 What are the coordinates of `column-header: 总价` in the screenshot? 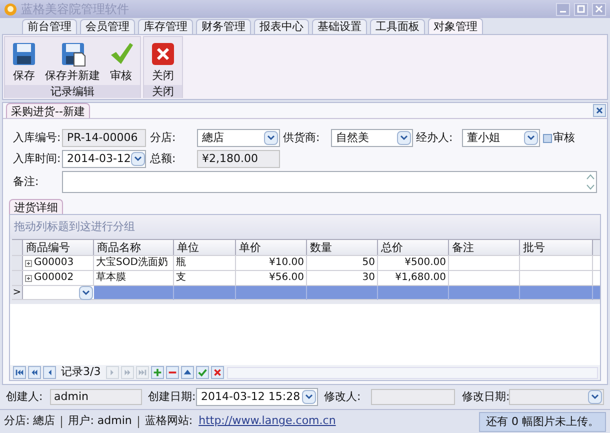 It's located at (413, 247).